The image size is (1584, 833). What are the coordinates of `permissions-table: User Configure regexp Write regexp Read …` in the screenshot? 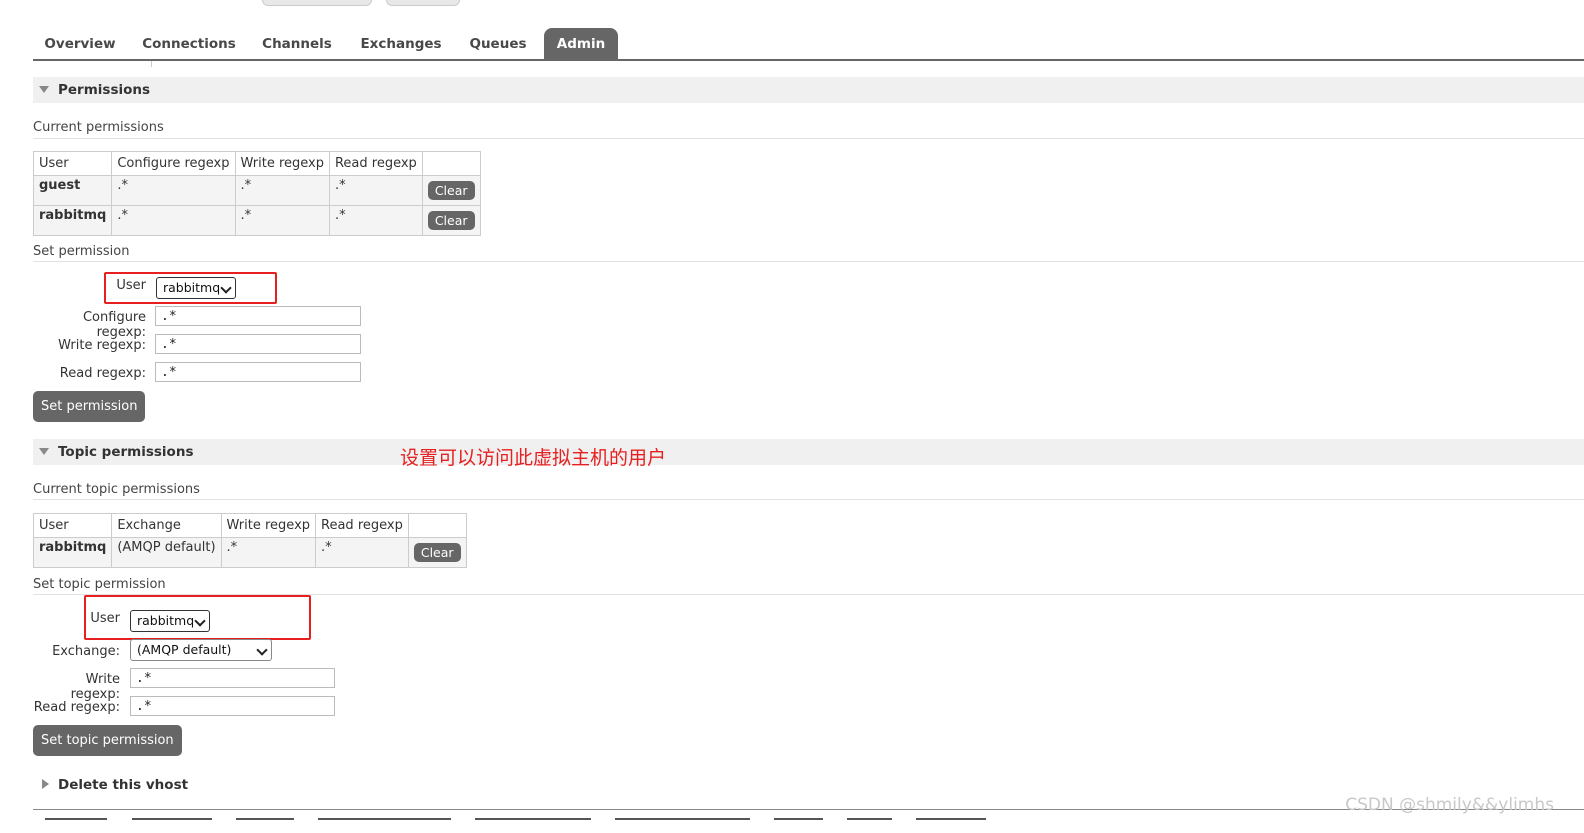 It's located at (256, 193).